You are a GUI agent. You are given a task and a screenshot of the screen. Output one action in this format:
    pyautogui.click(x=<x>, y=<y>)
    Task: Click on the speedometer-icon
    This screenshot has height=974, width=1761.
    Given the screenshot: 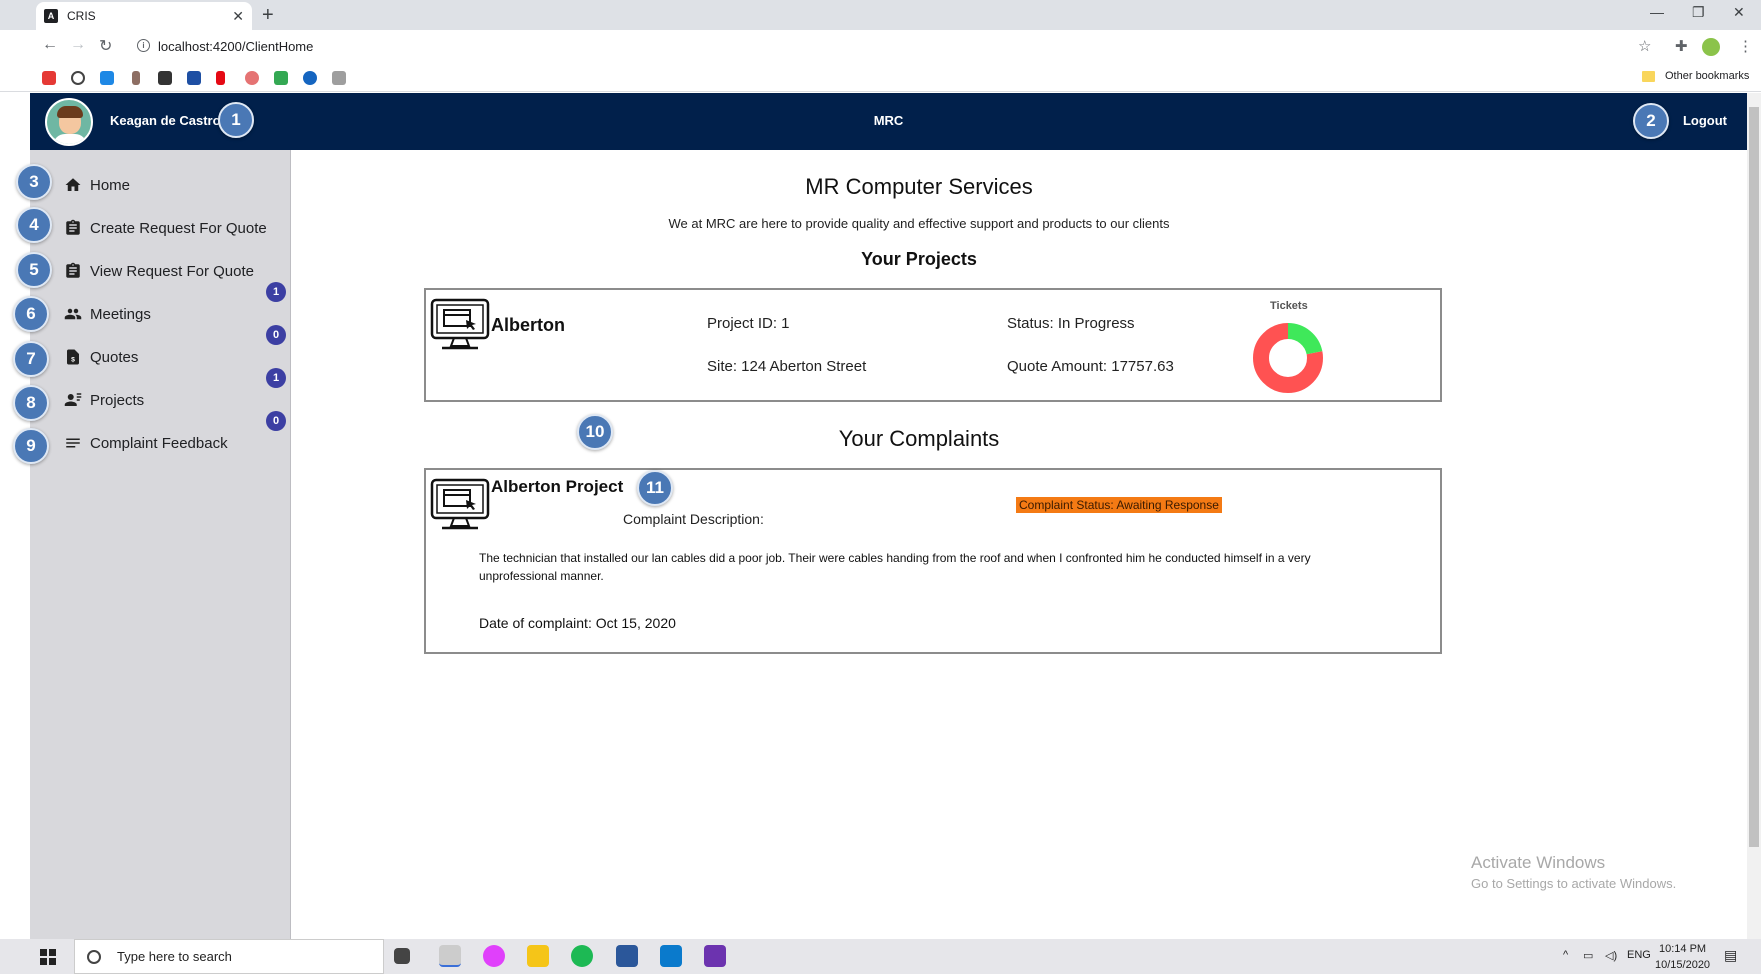 What is the action you would take?
    pyautogui.click(x=78, y=78)
    